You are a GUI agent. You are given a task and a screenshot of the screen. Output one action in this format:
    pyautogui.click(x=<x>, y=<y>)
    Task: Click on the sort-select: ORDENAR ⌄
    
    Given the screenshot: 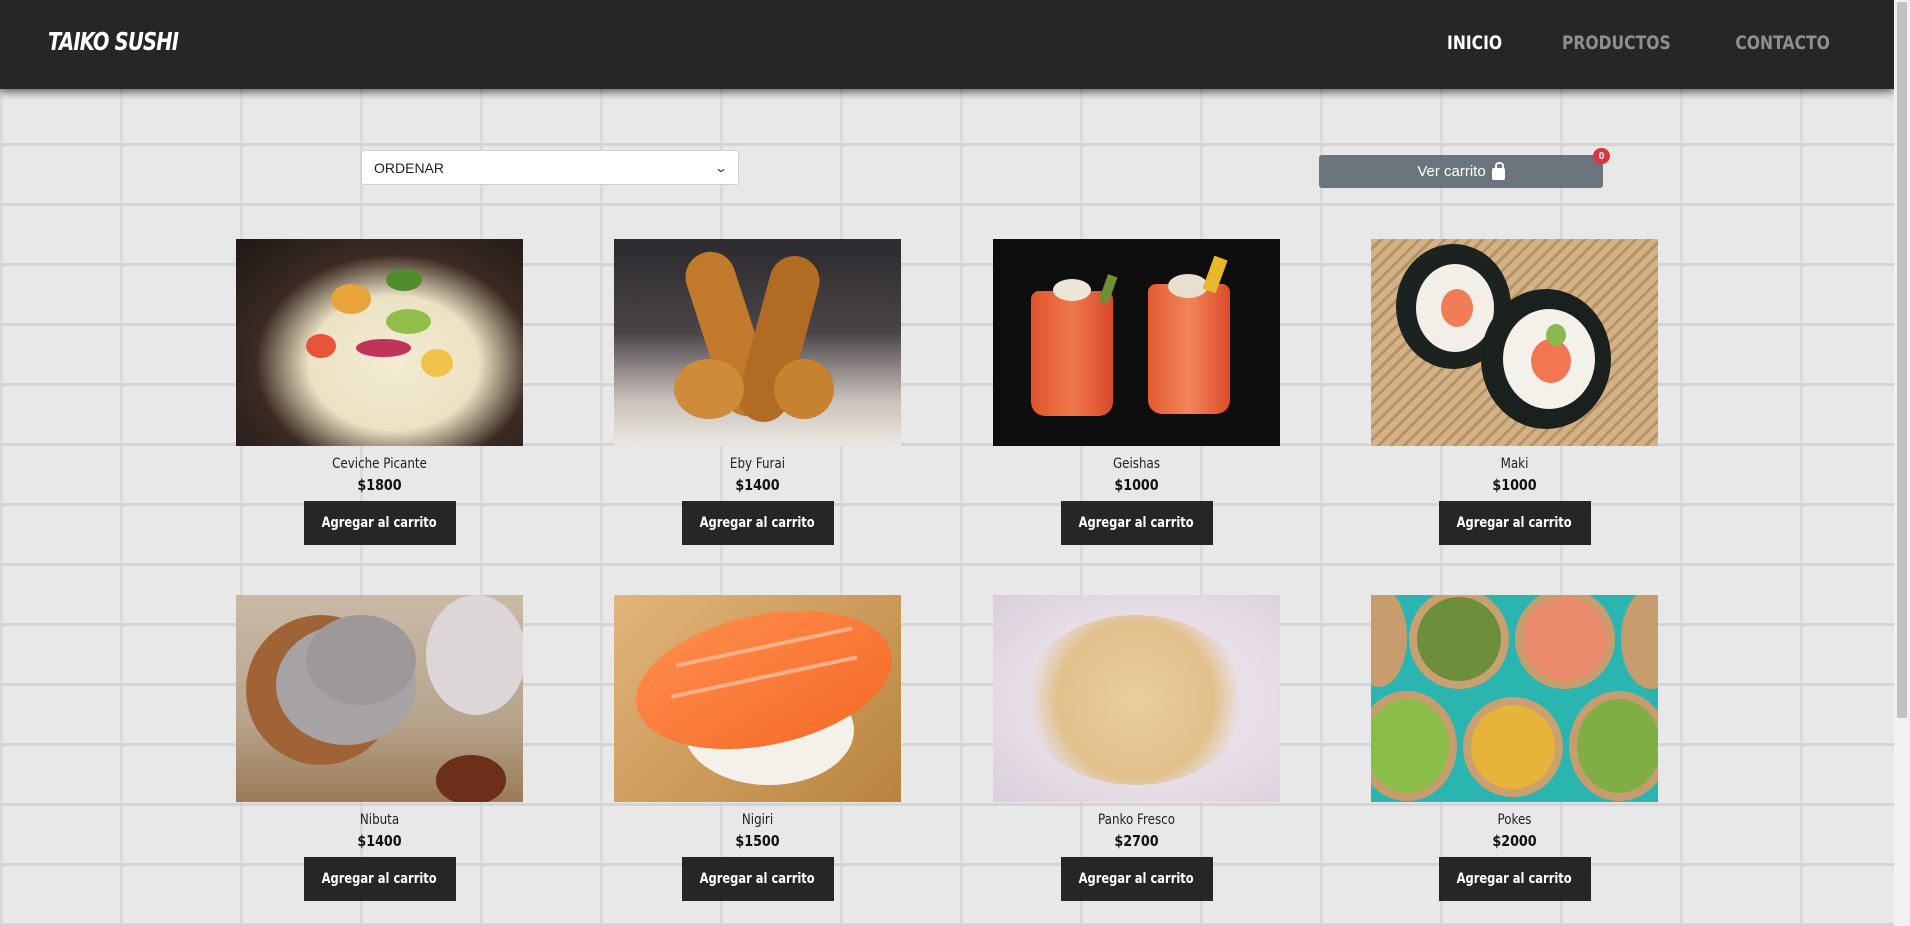 What is the action you would take?
    pyautogui.click(x=550, y=167)
    